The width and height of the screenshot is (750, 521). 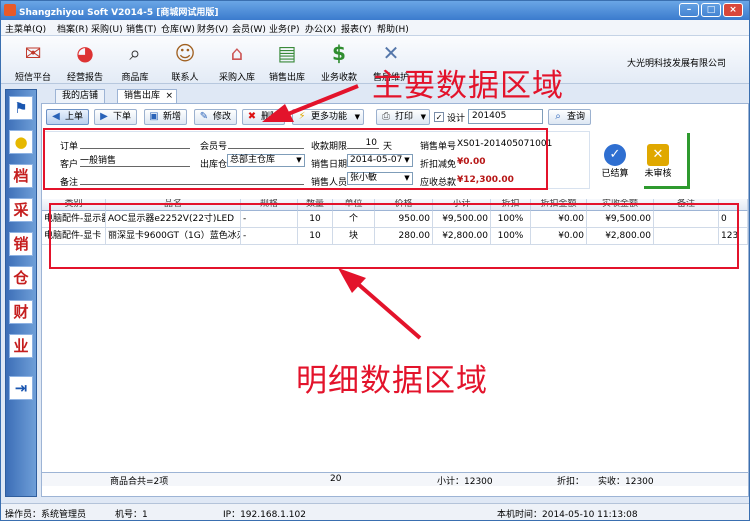 I want to click on header-area-annotation: 主要数据区域, so click(x=468, y=86).